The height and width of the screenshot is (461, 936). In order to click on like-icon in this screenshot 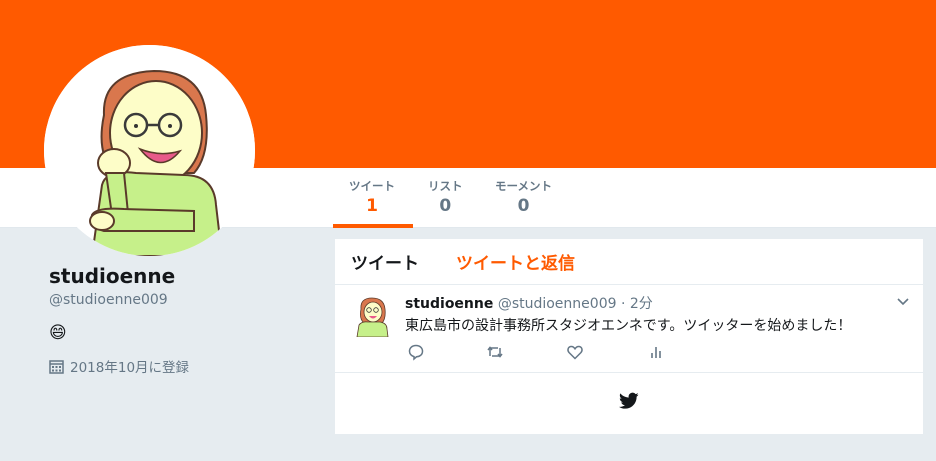, I will do `click(575, 352)`.